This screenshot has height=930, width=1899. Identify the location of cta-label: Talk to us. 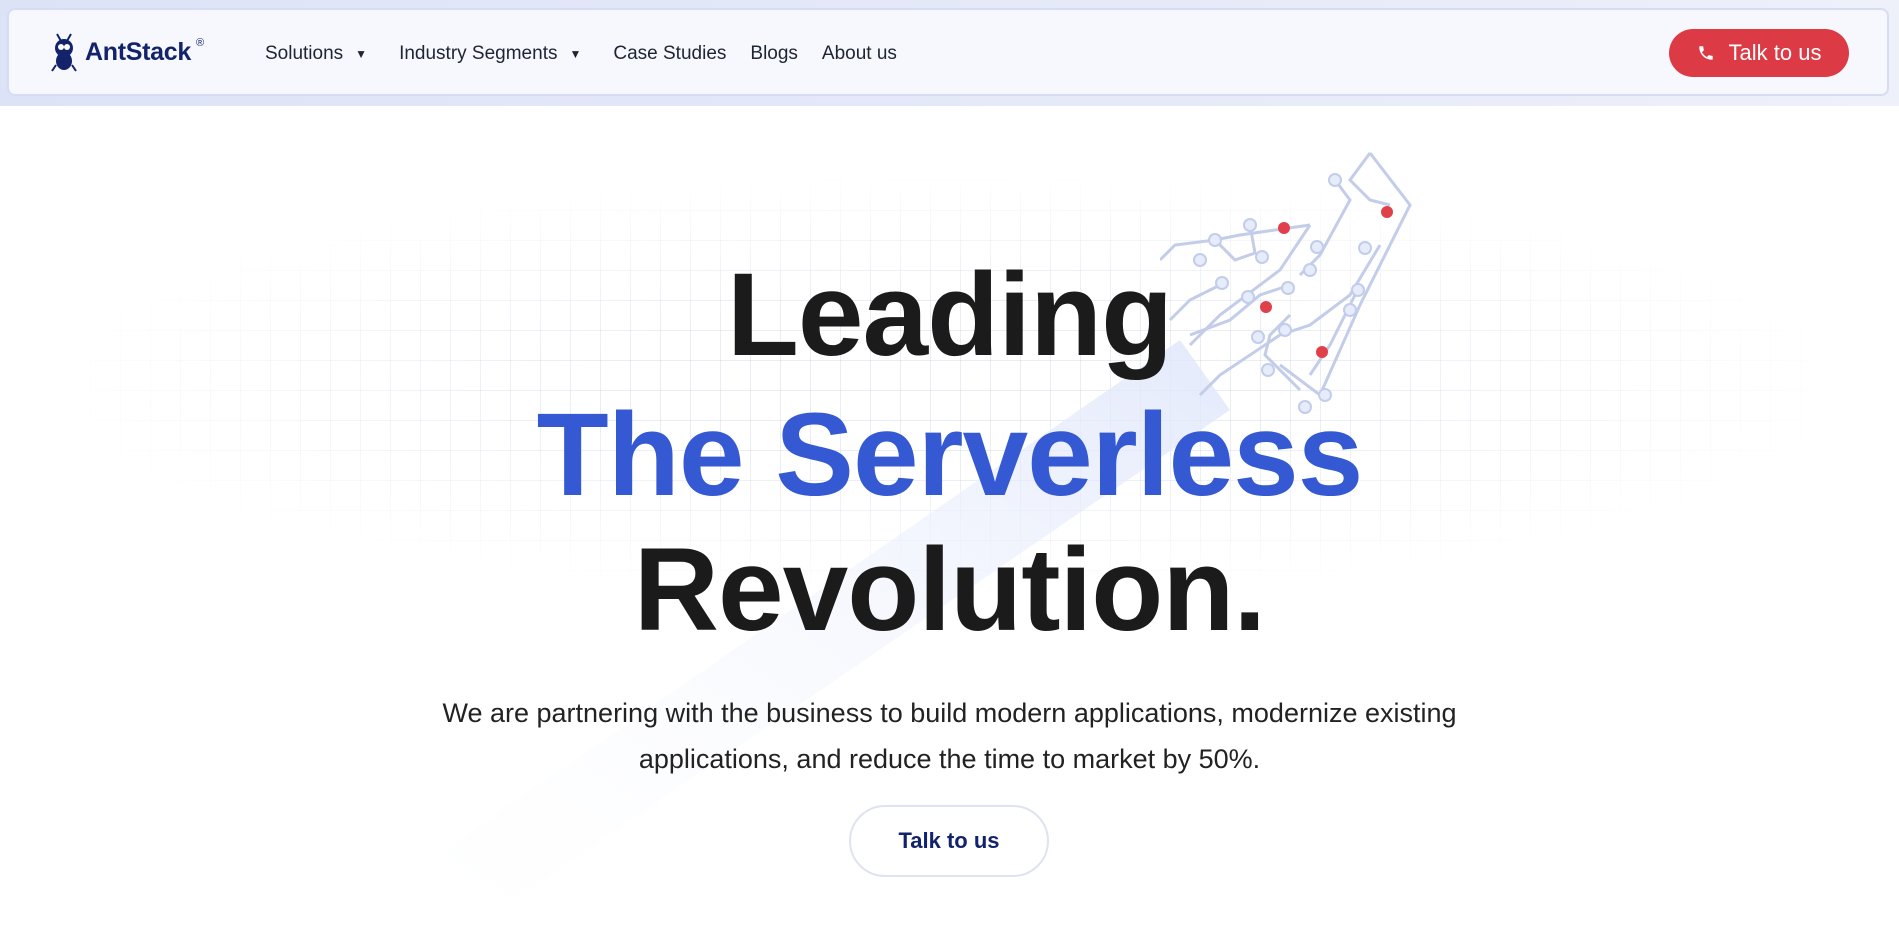
(949, 840).